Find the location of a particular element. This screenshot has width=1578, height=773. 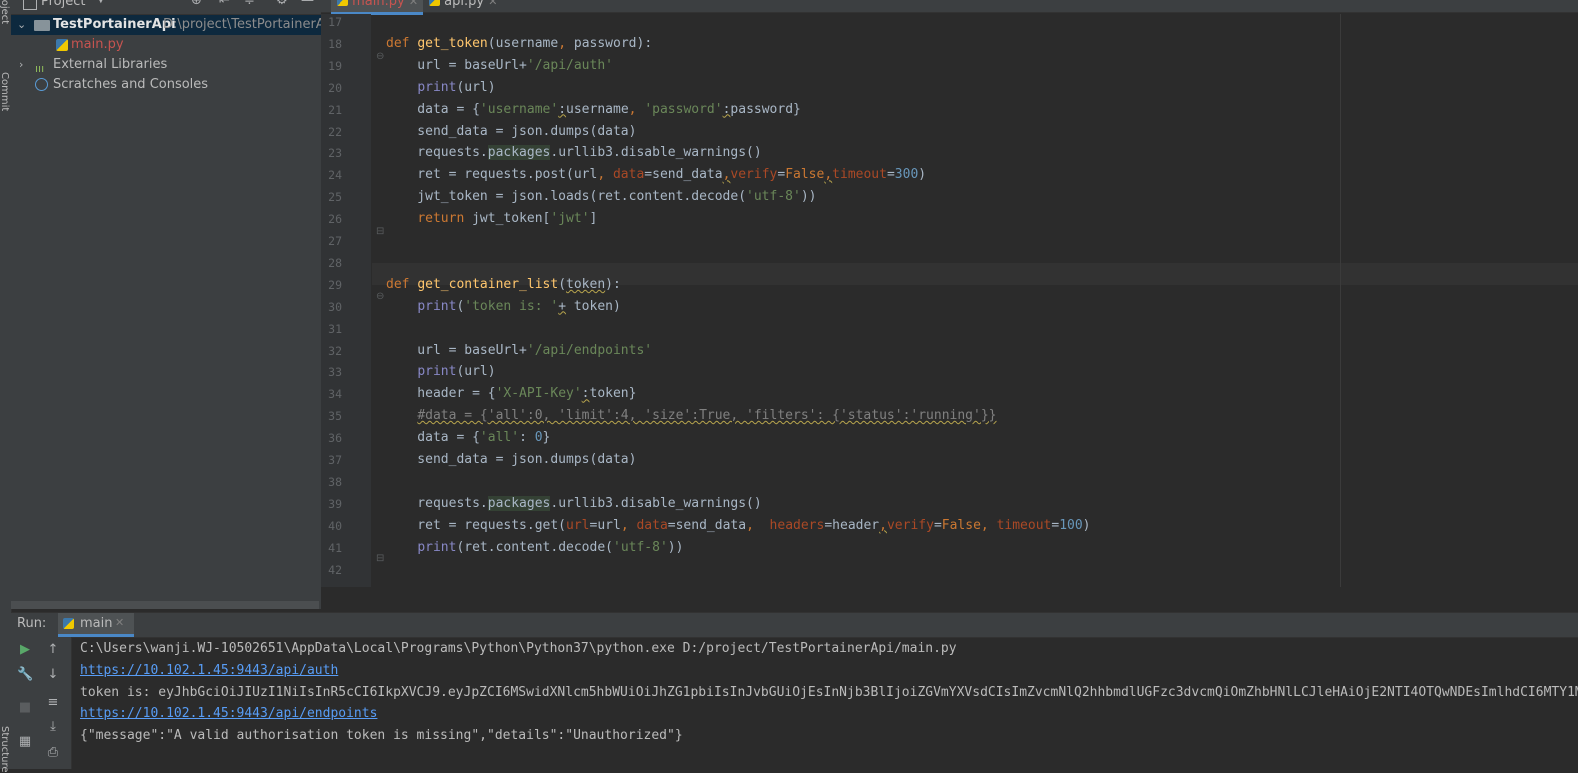

structure-tool-tab: Structure is located at coordinates (5, 749).